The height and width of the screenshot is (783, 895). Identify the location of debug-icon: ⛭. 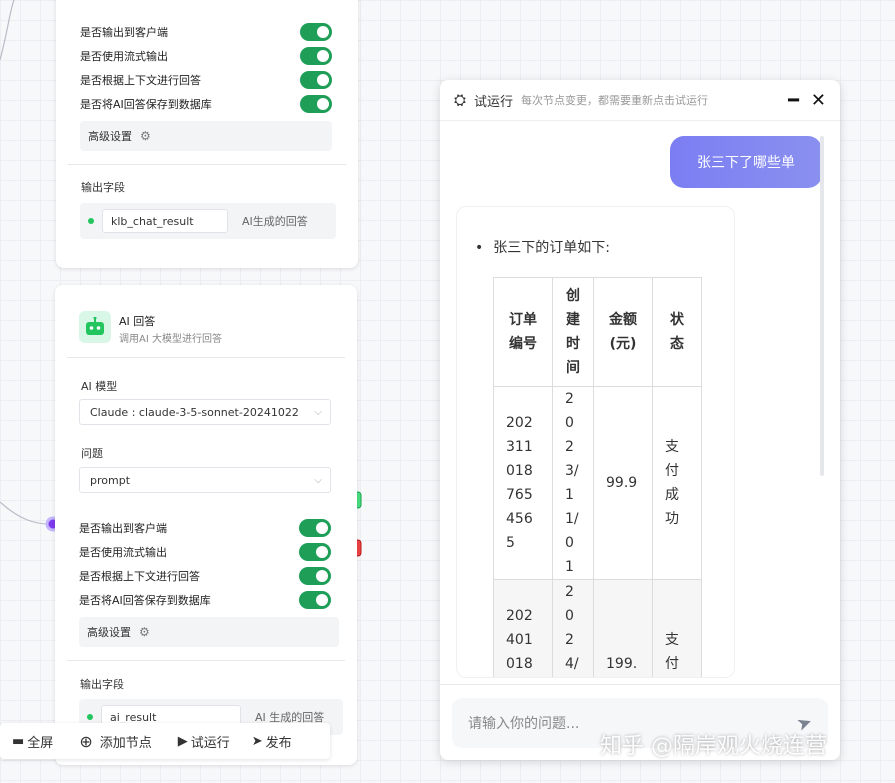
(460, 100).